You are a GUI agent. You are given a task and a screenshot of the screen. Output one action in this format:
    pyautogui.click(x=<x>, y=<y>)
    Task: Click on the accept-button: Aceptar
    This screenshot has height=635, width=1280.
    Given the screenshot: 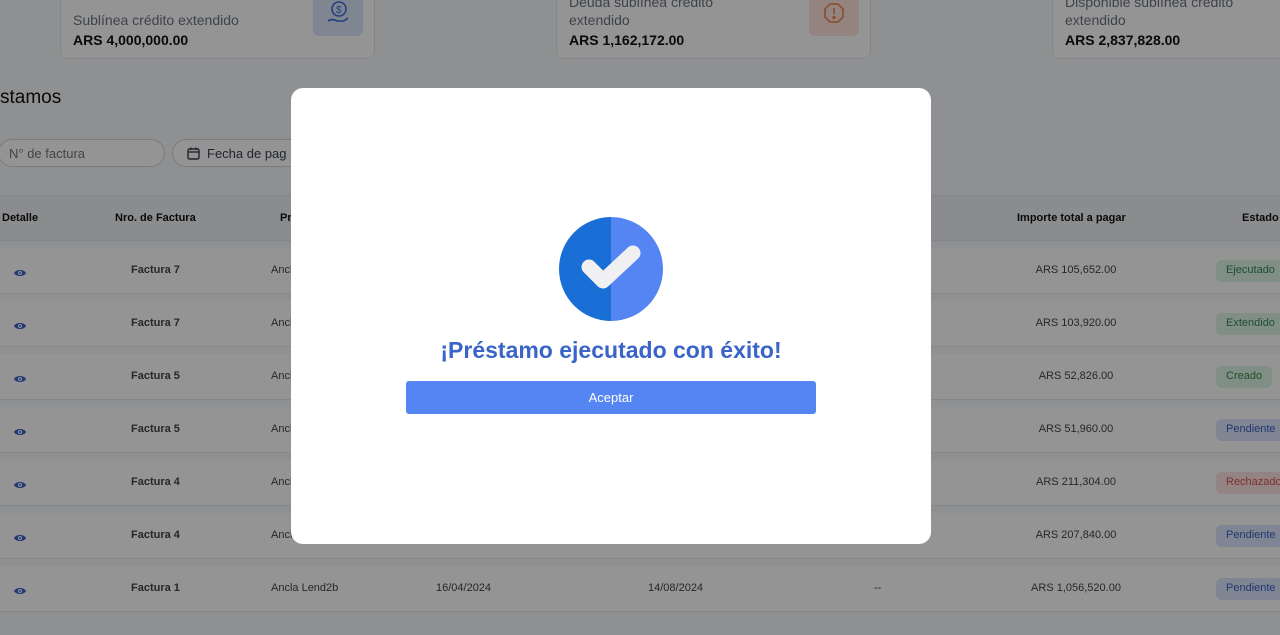 What is the action you would take?
    pyautogui.click(x=611, y=397)
    